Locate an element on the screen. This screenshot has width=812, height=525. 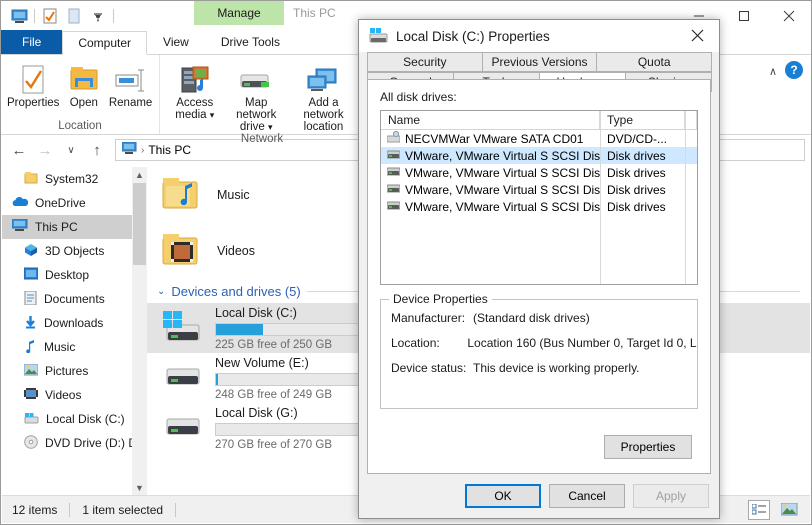
ribbon-button-rename: Rename is located at coordinates (130, 84).